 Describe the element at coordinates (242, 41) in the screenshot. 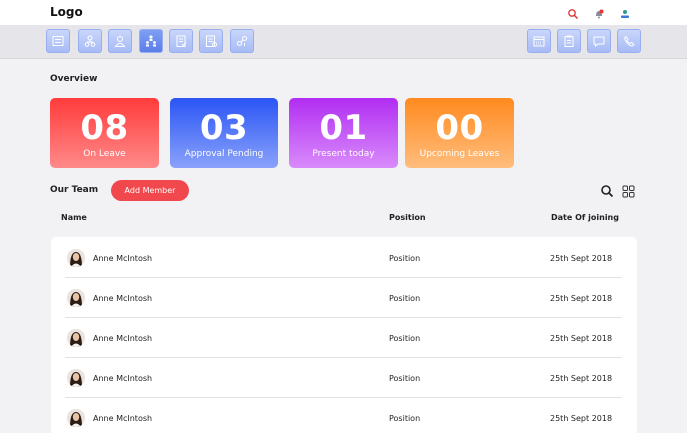

I see `skills-icon` at that location.